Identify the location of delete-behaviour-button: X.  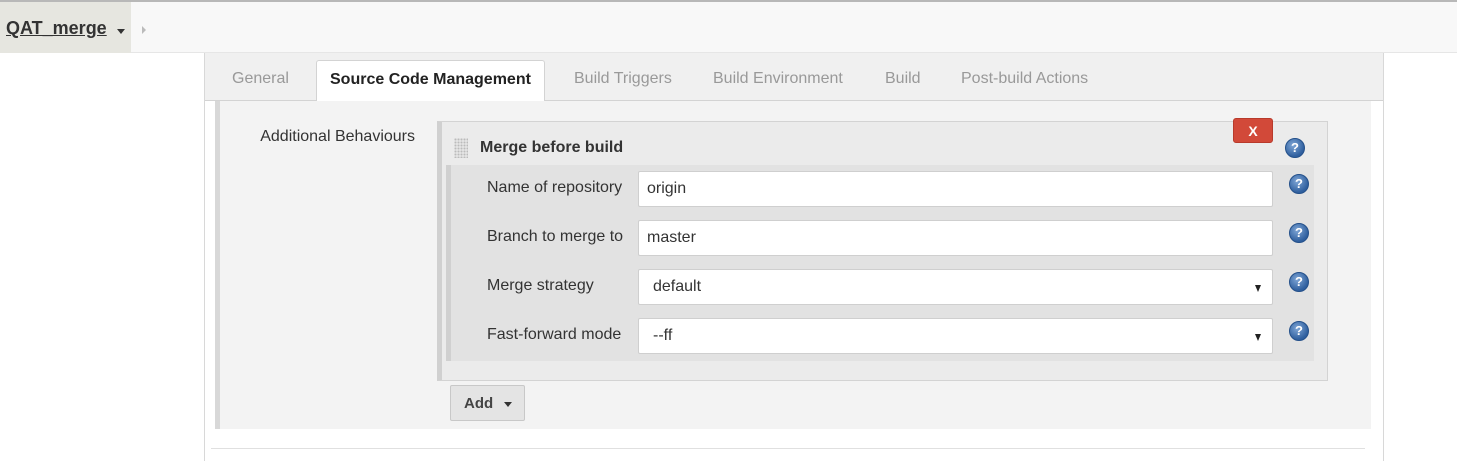
(1253, 130).